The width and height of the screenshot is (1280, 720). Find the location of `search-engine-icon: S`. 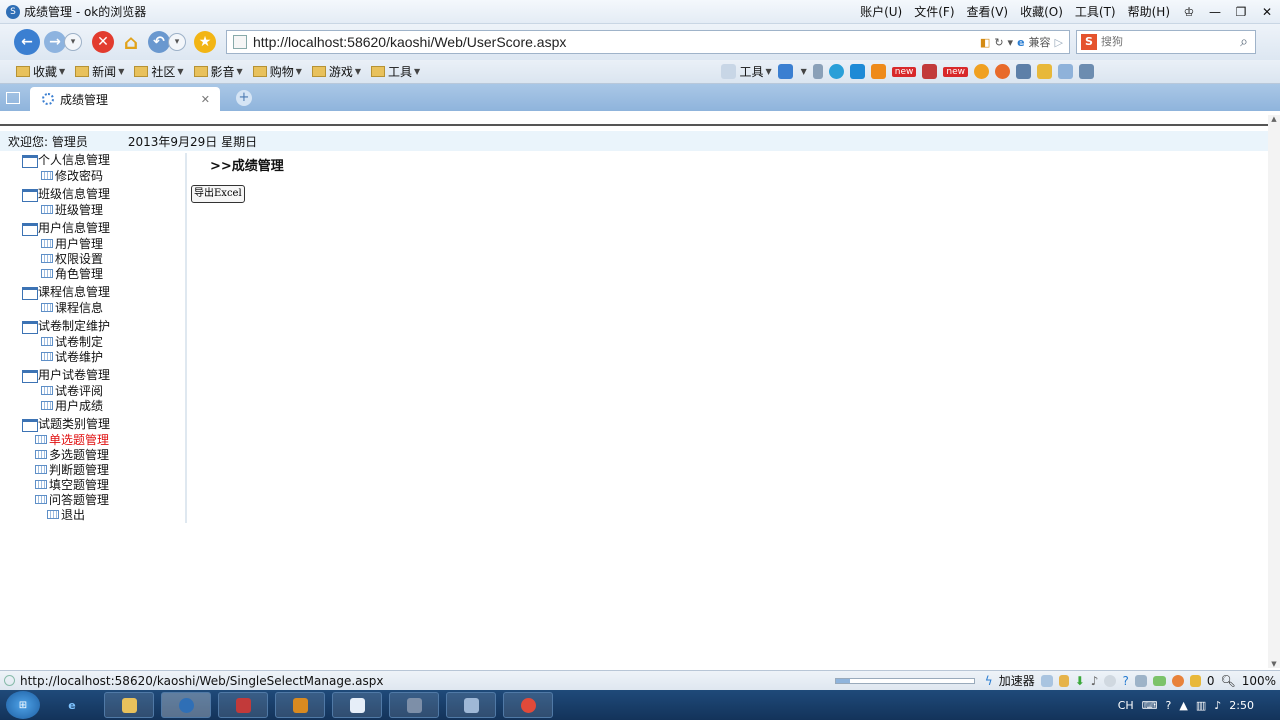

search-engine-icon: S is located at coordinates (1089, 42).